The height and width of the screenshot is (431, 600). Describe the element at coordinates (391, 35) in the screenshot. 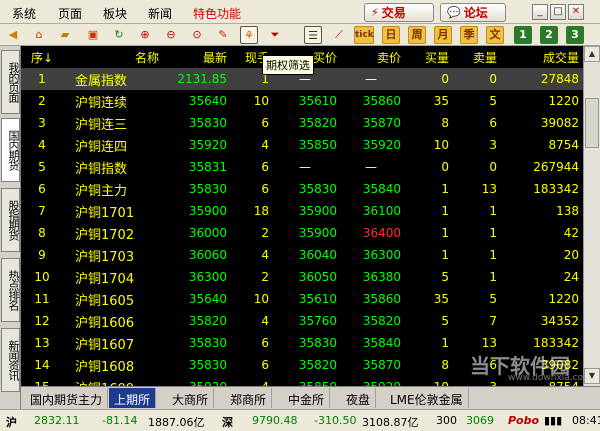

I see `period-day-button: 日` at that location.